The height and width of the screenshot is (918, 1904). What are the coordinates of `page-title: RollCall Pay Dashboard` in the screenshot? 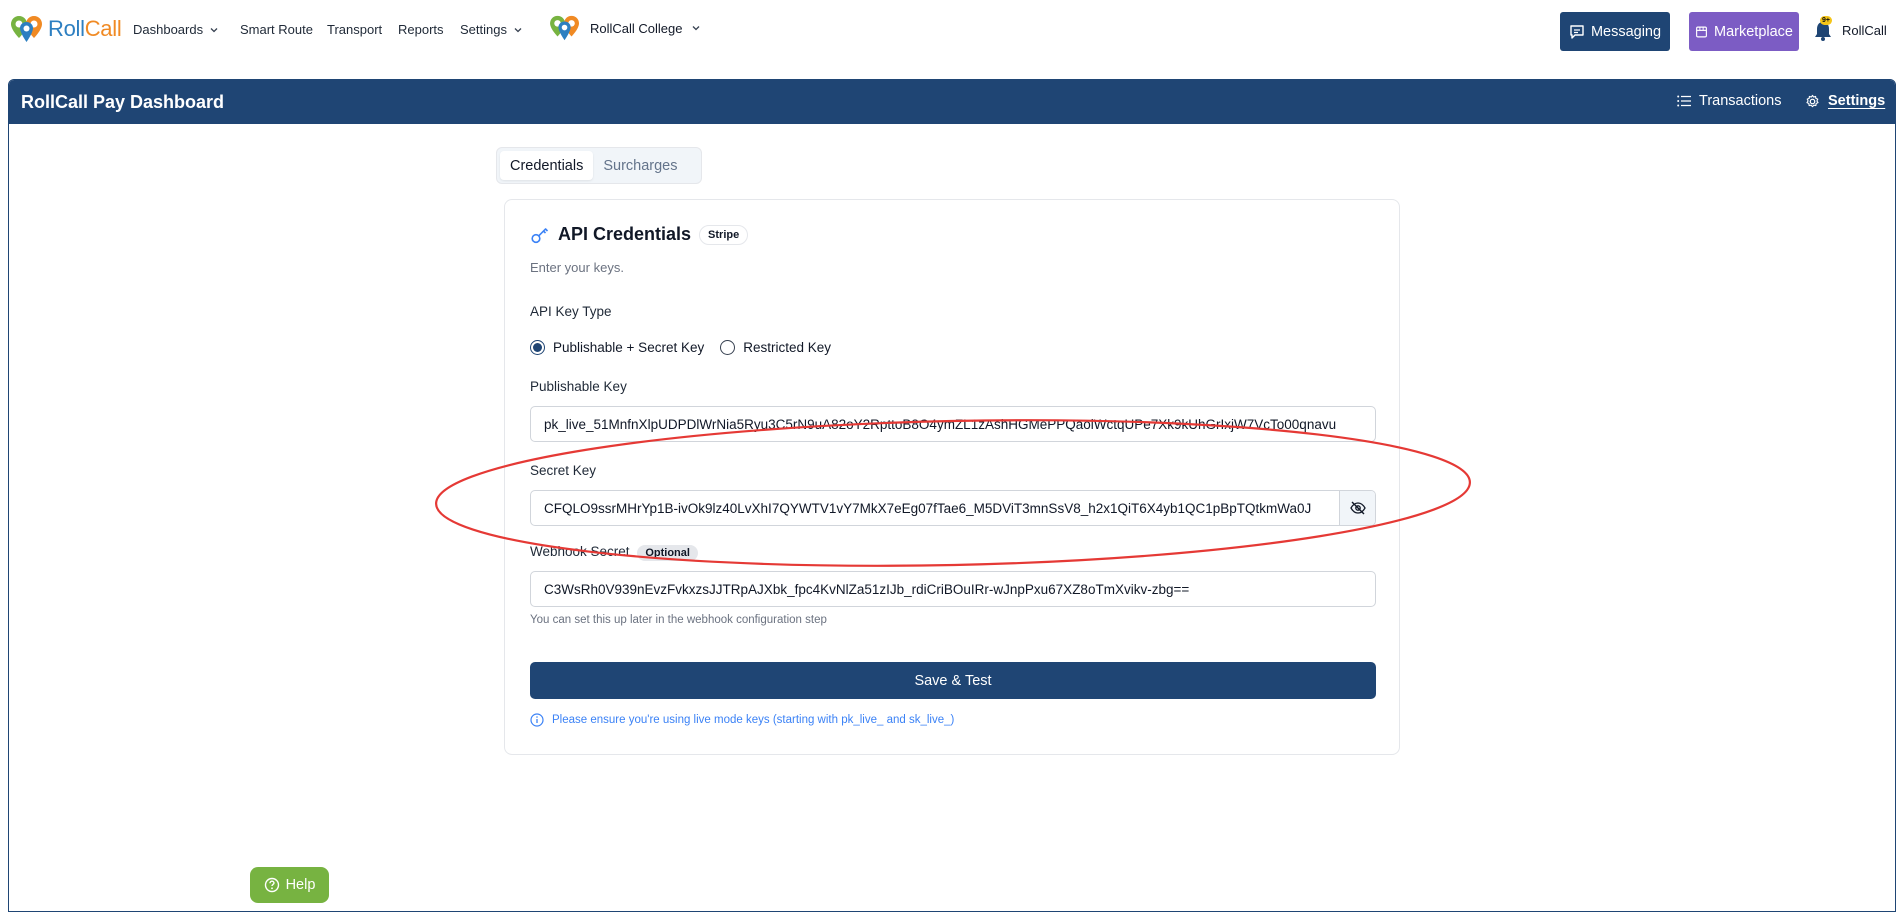 It's located at (123, 101).